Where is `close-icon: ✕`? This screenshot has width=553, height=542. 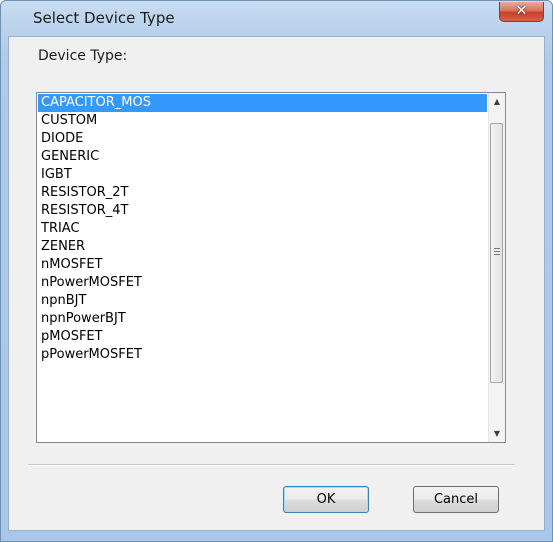
close-icon: ✕ is located at coordinates (521, 11).